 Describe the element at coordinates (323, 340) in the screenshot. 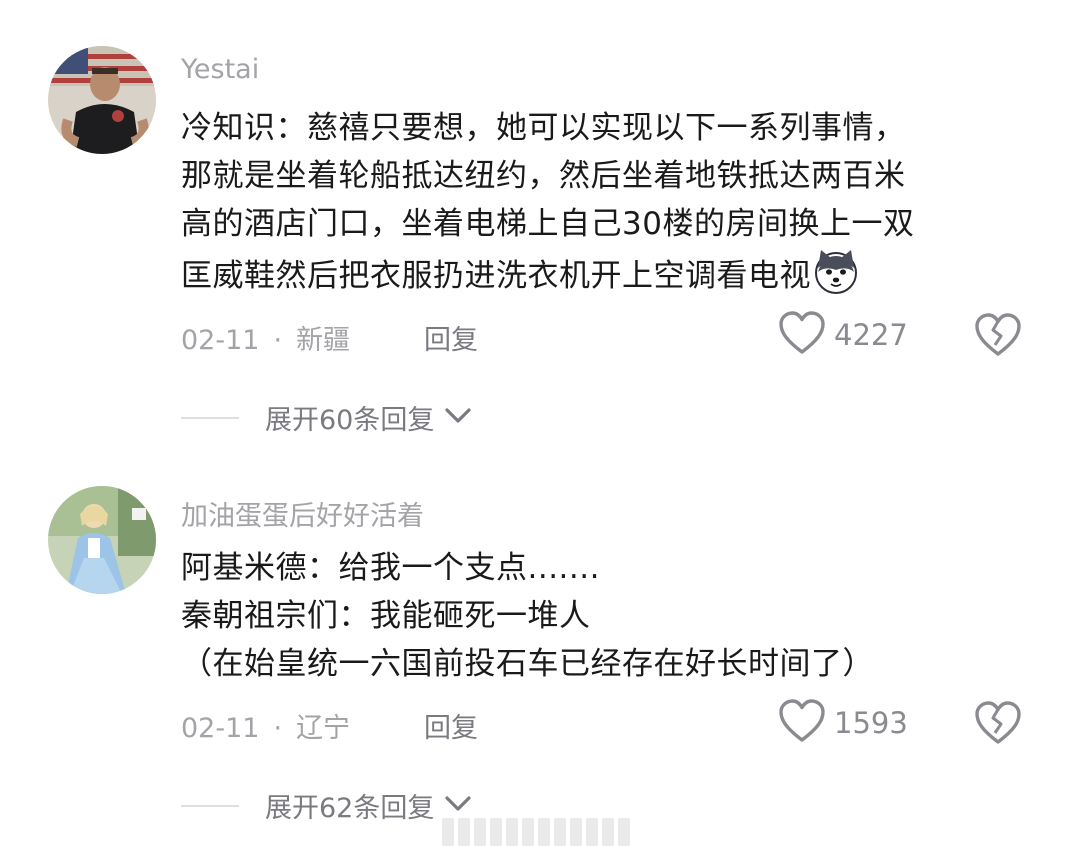

I see `comment-location: 新疆` at that location.